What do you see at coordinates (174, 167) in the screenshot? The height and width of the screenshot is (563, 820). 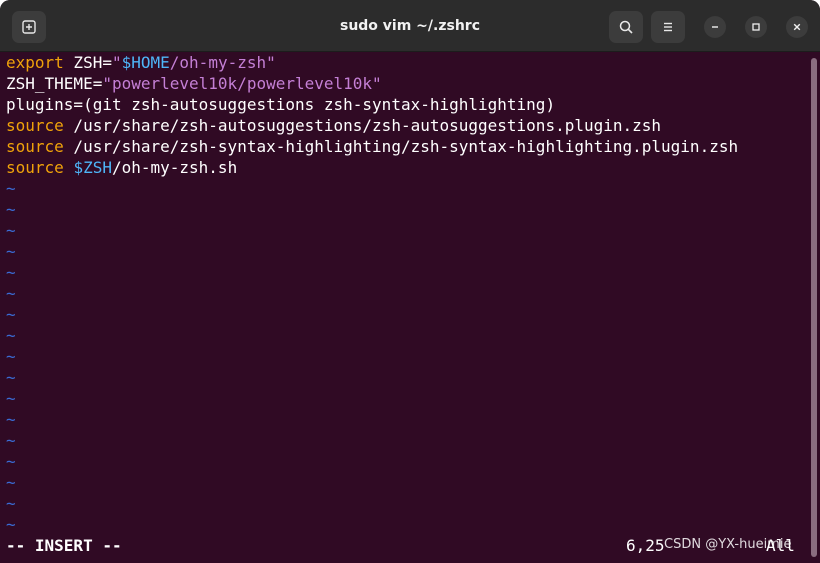 I see `code-token: /oh-my-zsh.sh` at bounding box center [174, 167].